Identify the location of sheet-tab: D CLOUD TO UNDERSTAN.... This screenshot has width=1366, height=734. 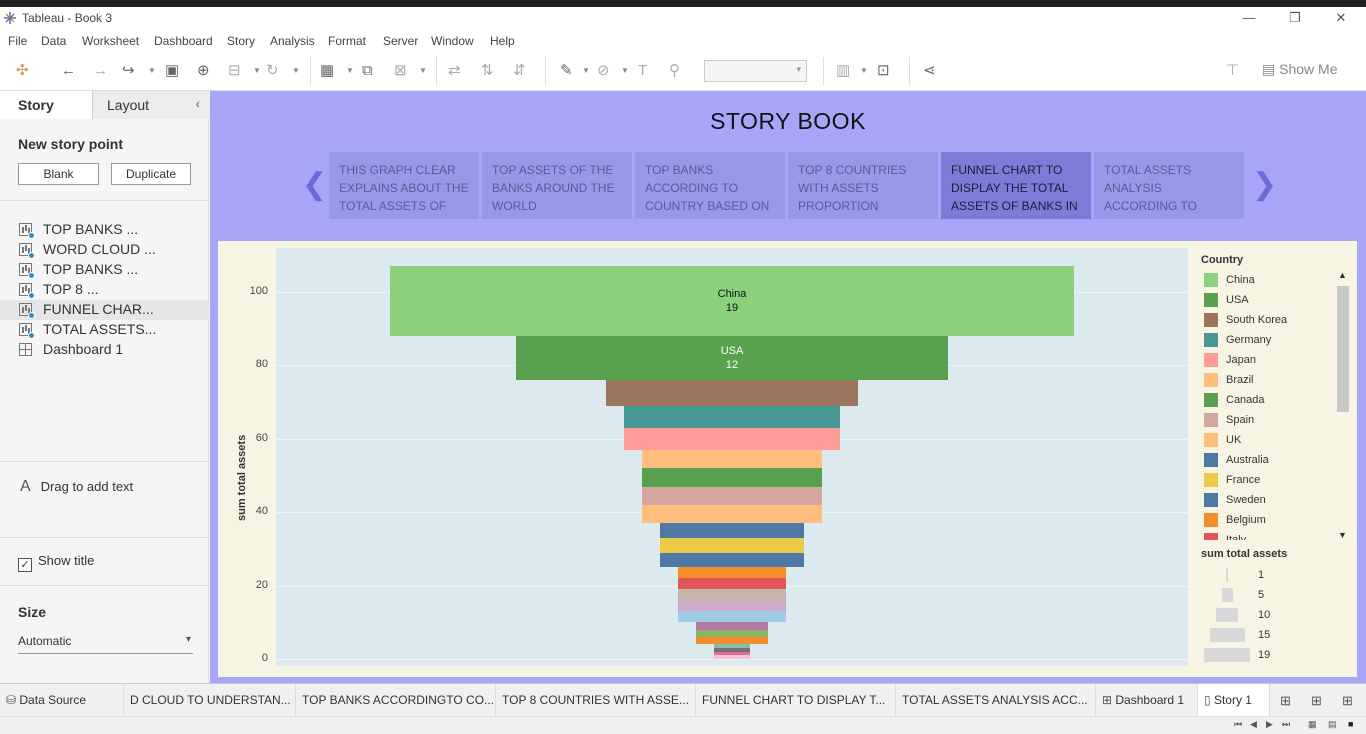
(210, 700).